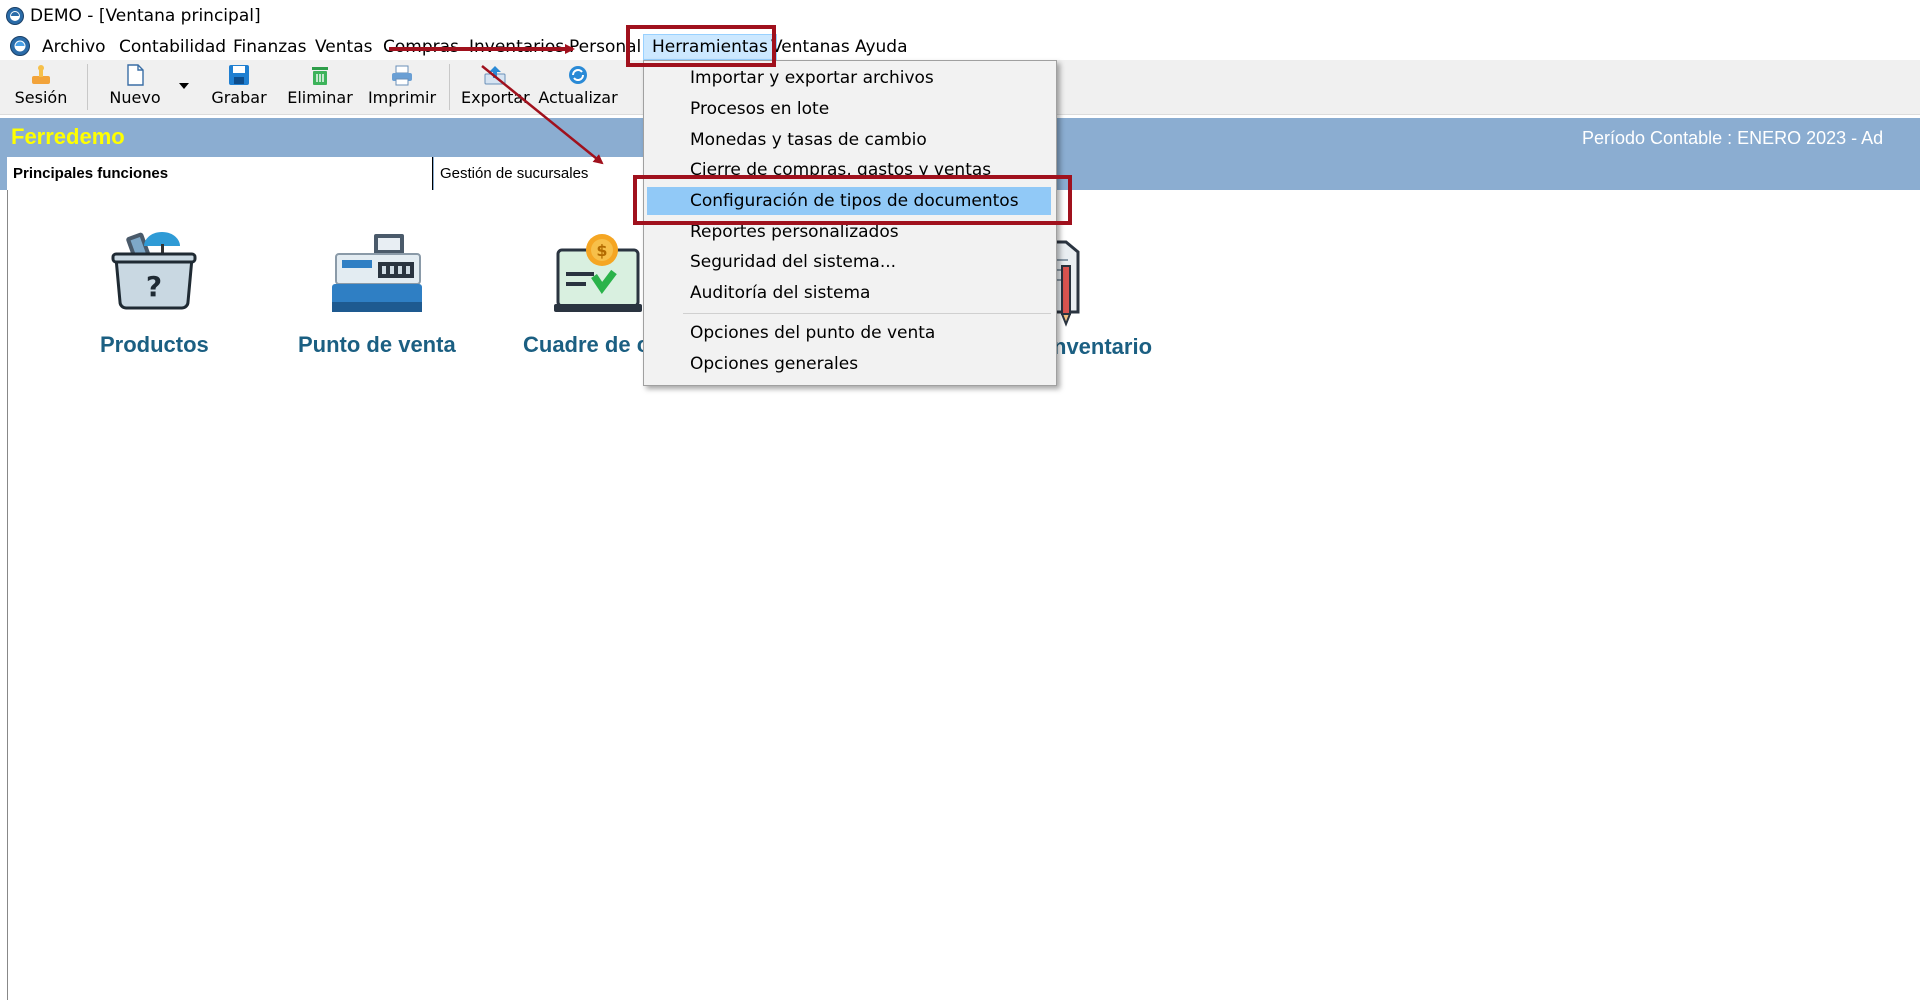 The height and width of the screenshot is (1000, 1920). I want to click on save-button: Grabar, so click(239, 87).